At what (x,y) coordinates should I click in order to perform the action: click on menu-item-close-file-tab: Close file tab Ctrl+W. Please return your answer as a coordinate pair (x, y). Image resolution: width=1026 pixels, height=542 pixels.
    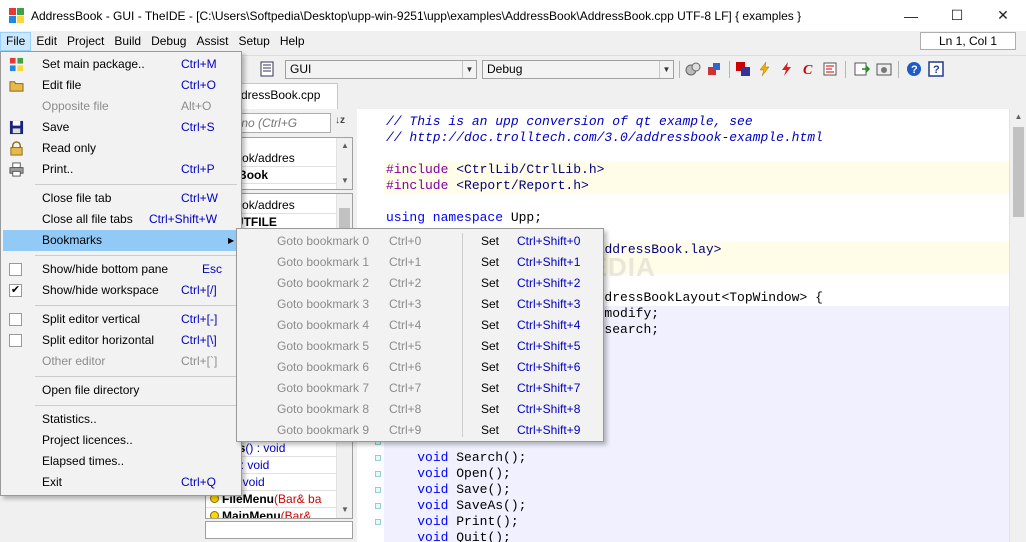
    Looking at the image, I should click on (121, 198).